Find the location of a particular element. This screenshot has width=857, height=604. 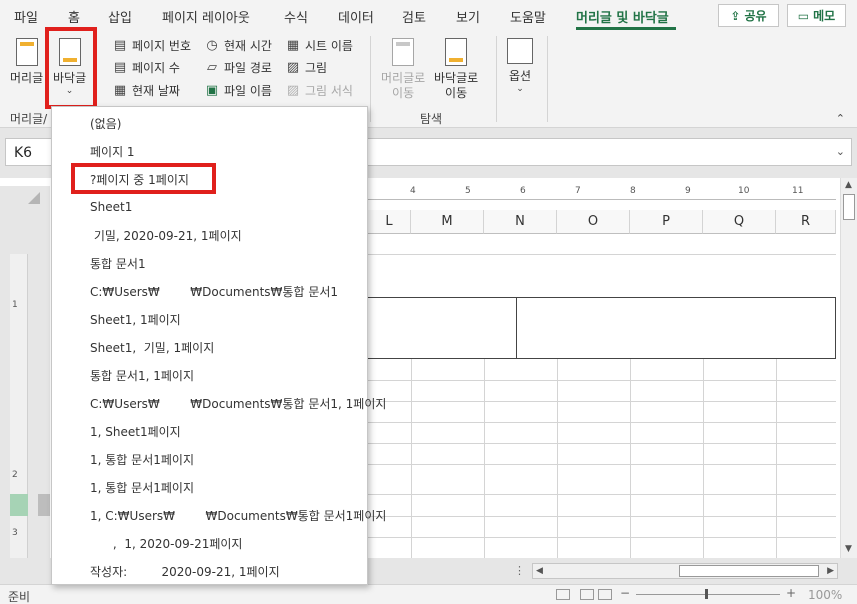

file-path-label: 파일 경로 is located at coordinates (248, 67).